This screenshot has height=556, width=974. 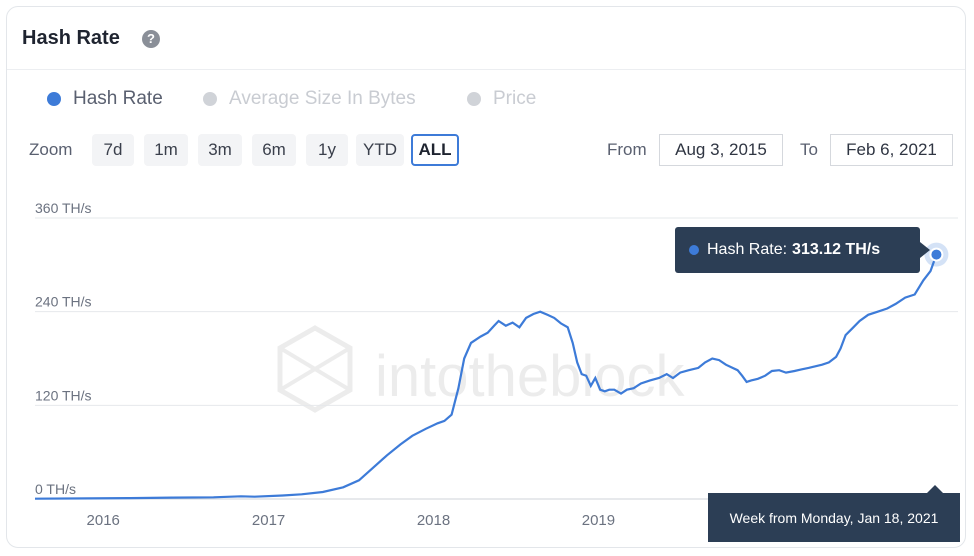 What do you see at coordinates (747, 249) in the screenshot?
I see `tooltip-series: Hash Rate:` at bounding box center [747, 249].